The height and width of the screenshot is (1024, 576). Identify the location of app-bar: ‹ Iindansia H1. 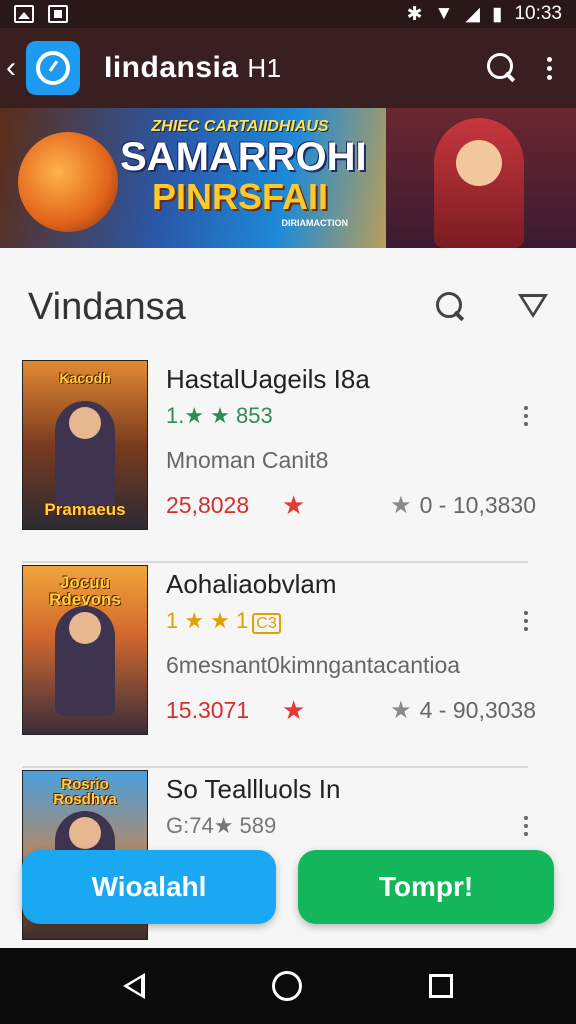
(288, 68).